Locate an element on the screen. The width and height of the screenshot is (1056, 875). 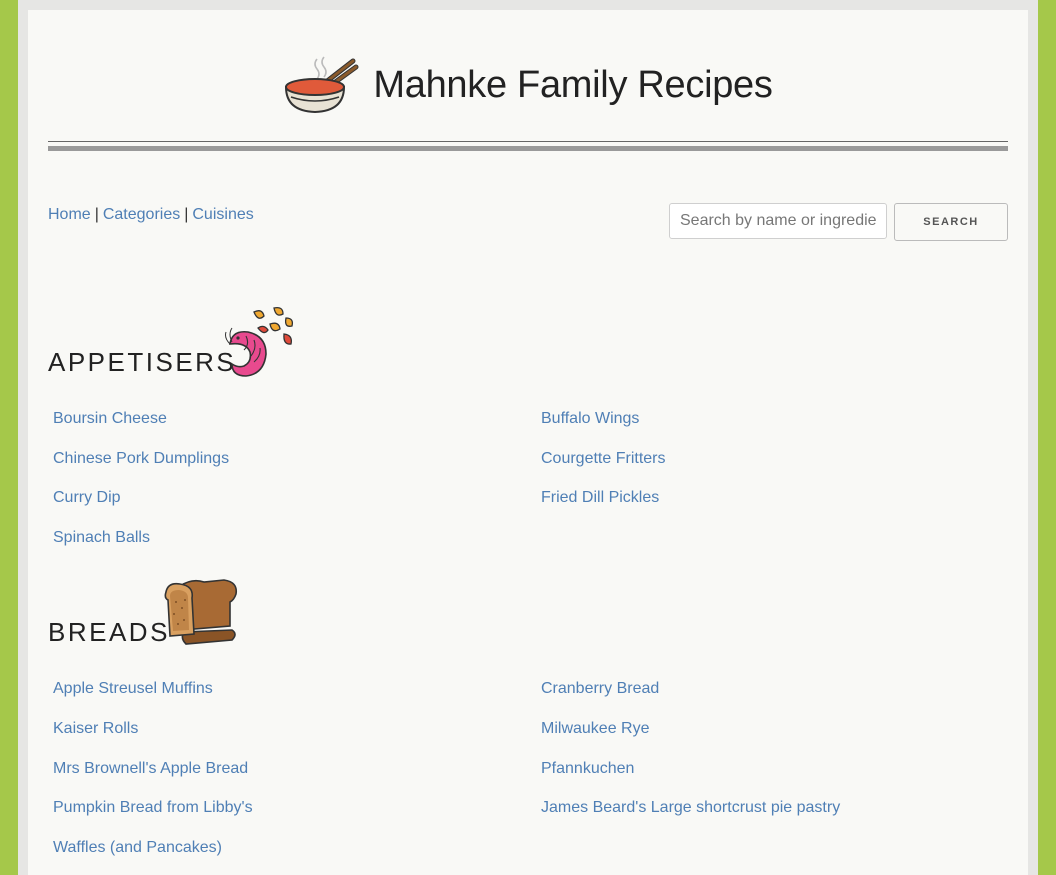
recipe-link: Chinese Pork Dumplings is located at coordinates (141, 459).